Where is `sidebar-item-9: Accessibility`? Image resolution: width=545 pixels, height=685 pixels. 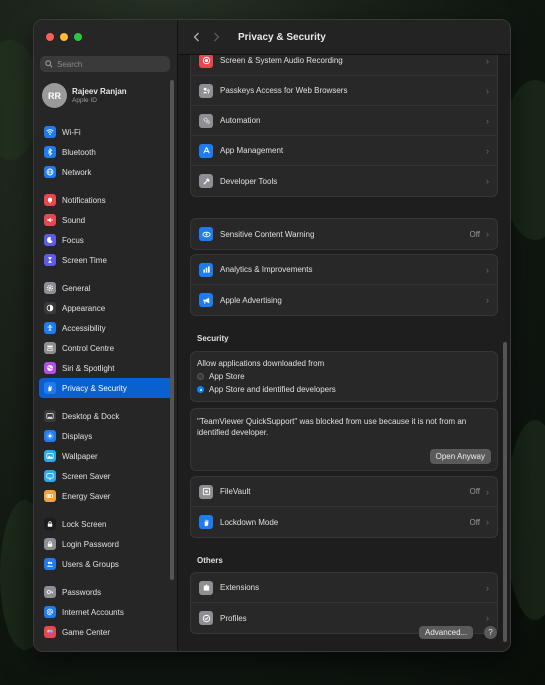 sidebar-item-9: Accessibility is located at coordinates (106, 328).